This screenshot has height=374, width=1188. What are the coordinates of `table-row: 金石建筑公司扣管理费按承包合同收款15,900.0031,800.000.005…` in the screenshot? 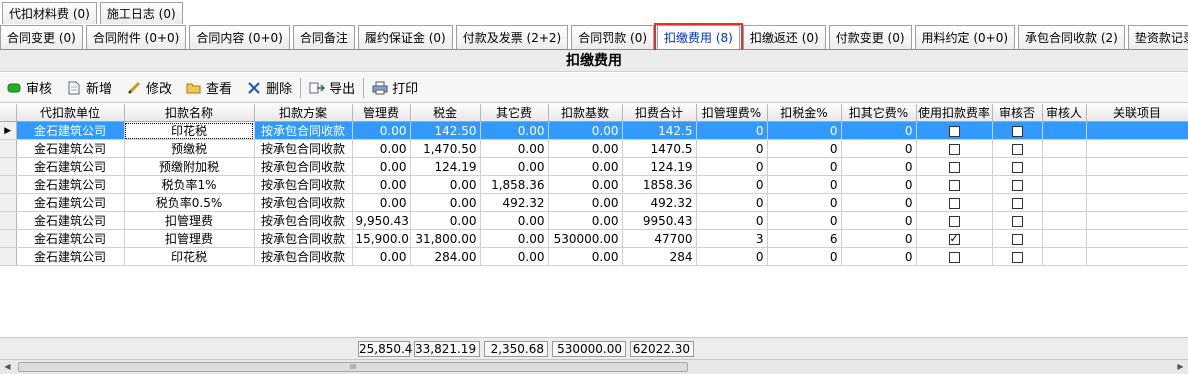 It's located at (594, 238).